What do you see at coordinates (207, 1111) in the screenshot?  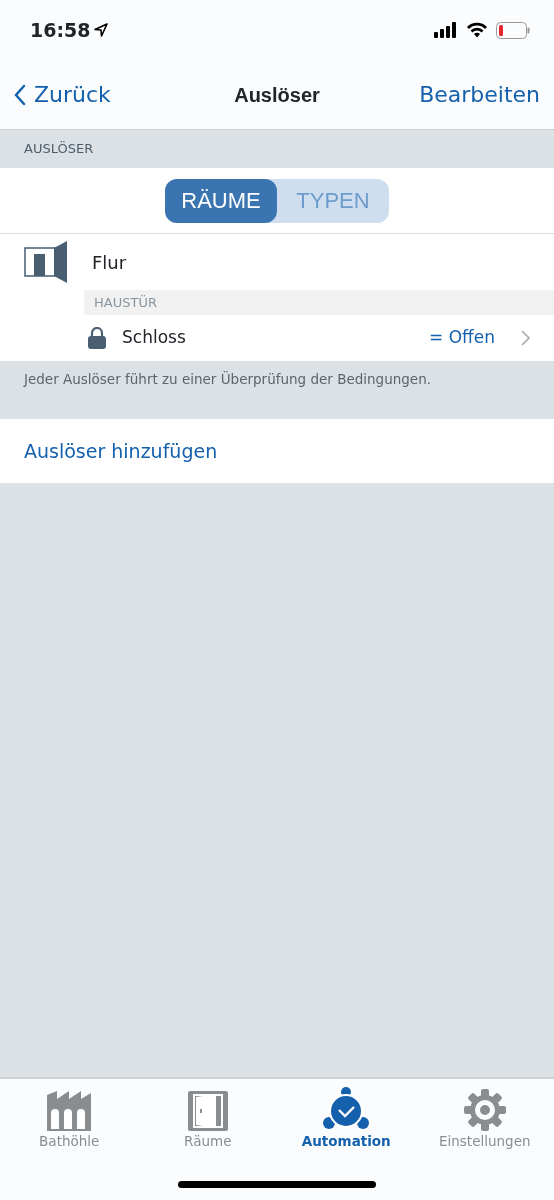 I see `door-icon` at bounding box center [207, 1111].